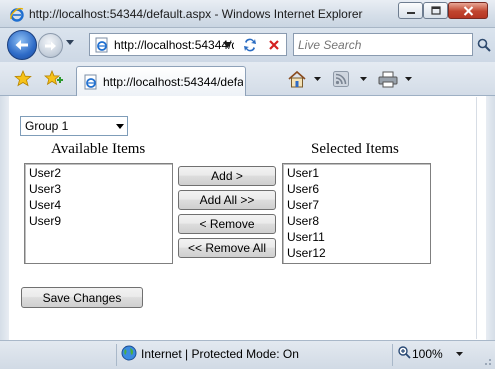 The image size is (495, 369). What do you see at coordinates (70, 42) in the screenshot?
I see `history-dropdown-icon` at bounding box center [70, 42].